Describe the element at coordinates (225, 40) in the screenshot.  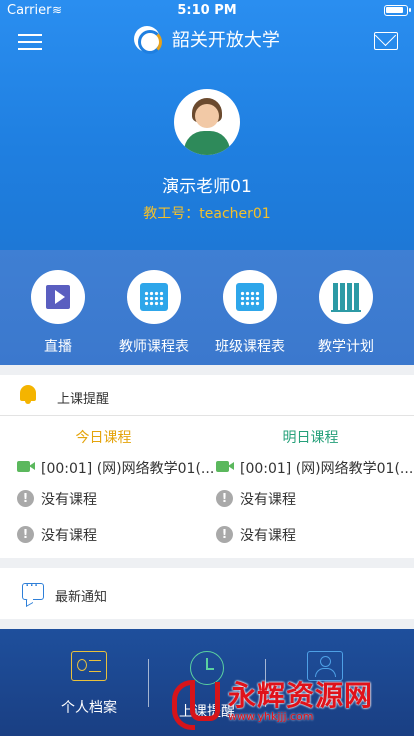
I see `app-title: 韶关开放大学` at that location.